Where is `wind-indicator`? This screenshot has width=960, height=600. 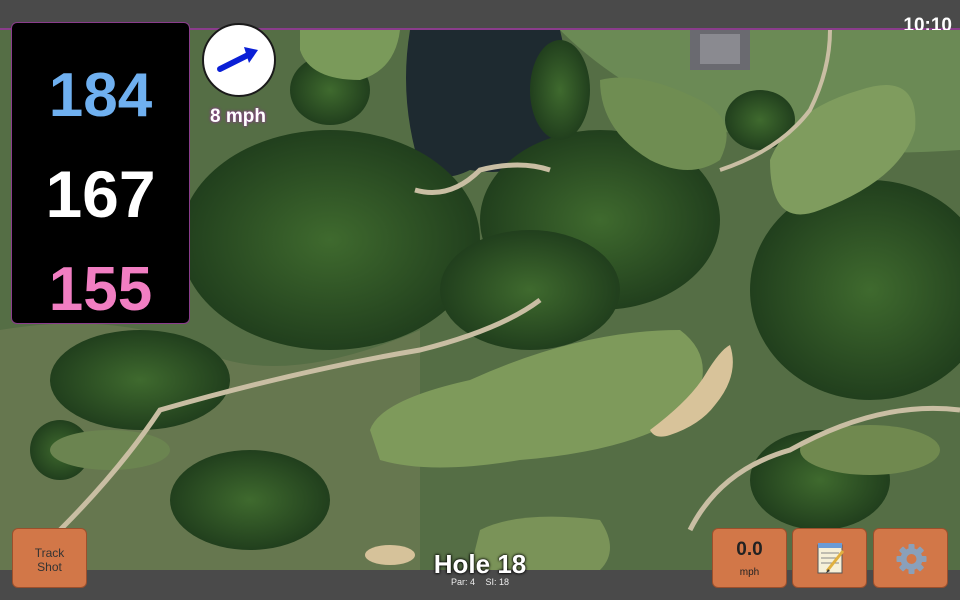 wind-indicator is located at coordinates (239, 60).